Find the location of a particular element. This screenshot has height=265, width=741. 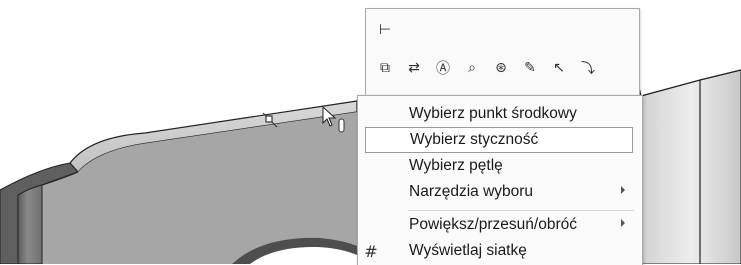

normal-to-icon: ↖ is located at coordinates (559, 68).